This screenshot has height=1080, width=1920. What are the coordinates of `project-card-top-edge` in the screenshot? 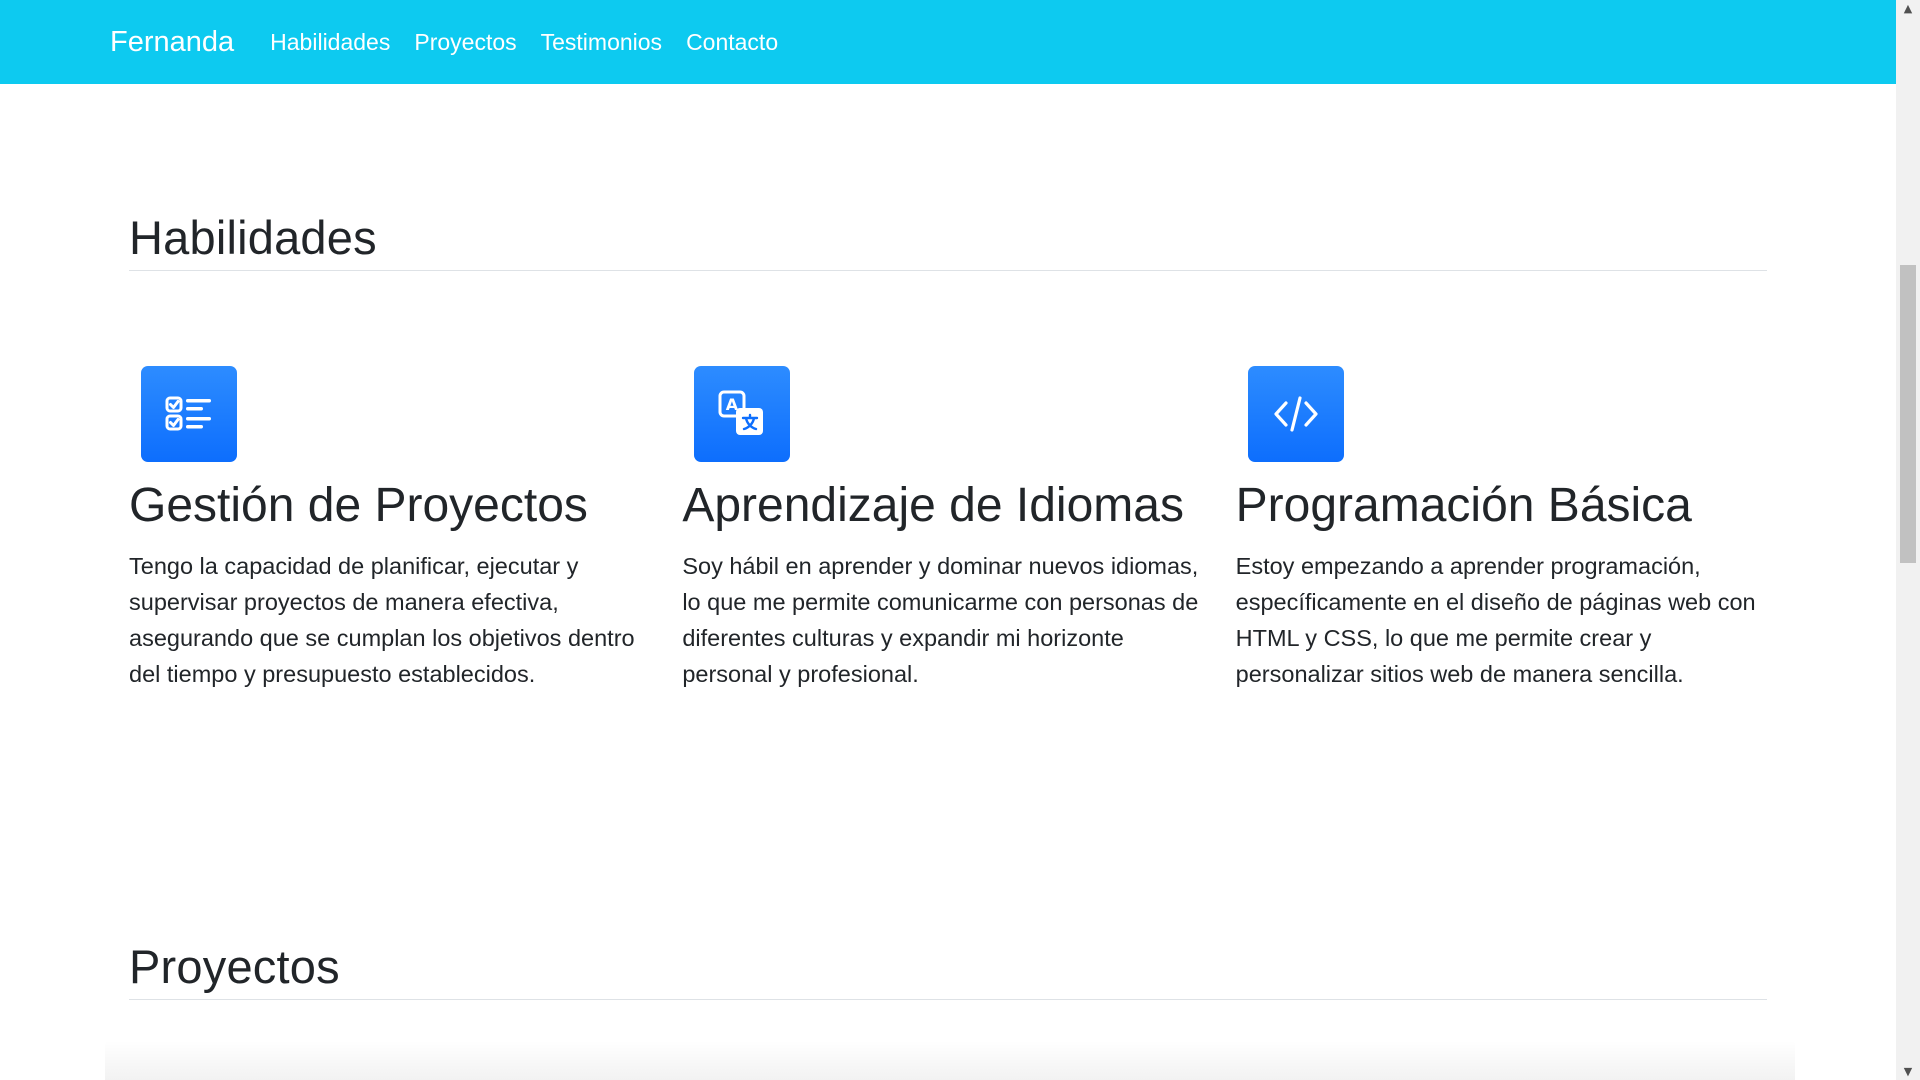 It's located at (950, 1060).